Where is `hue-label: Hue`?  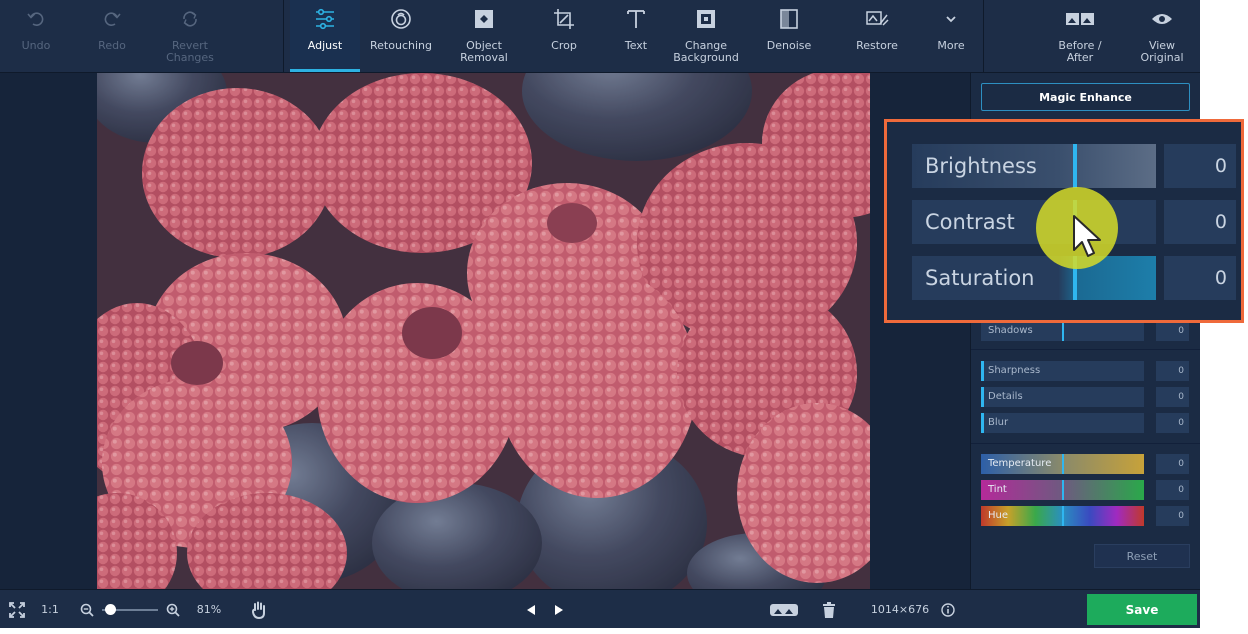 hue-label: Hue is located at coordinates (998, 515).